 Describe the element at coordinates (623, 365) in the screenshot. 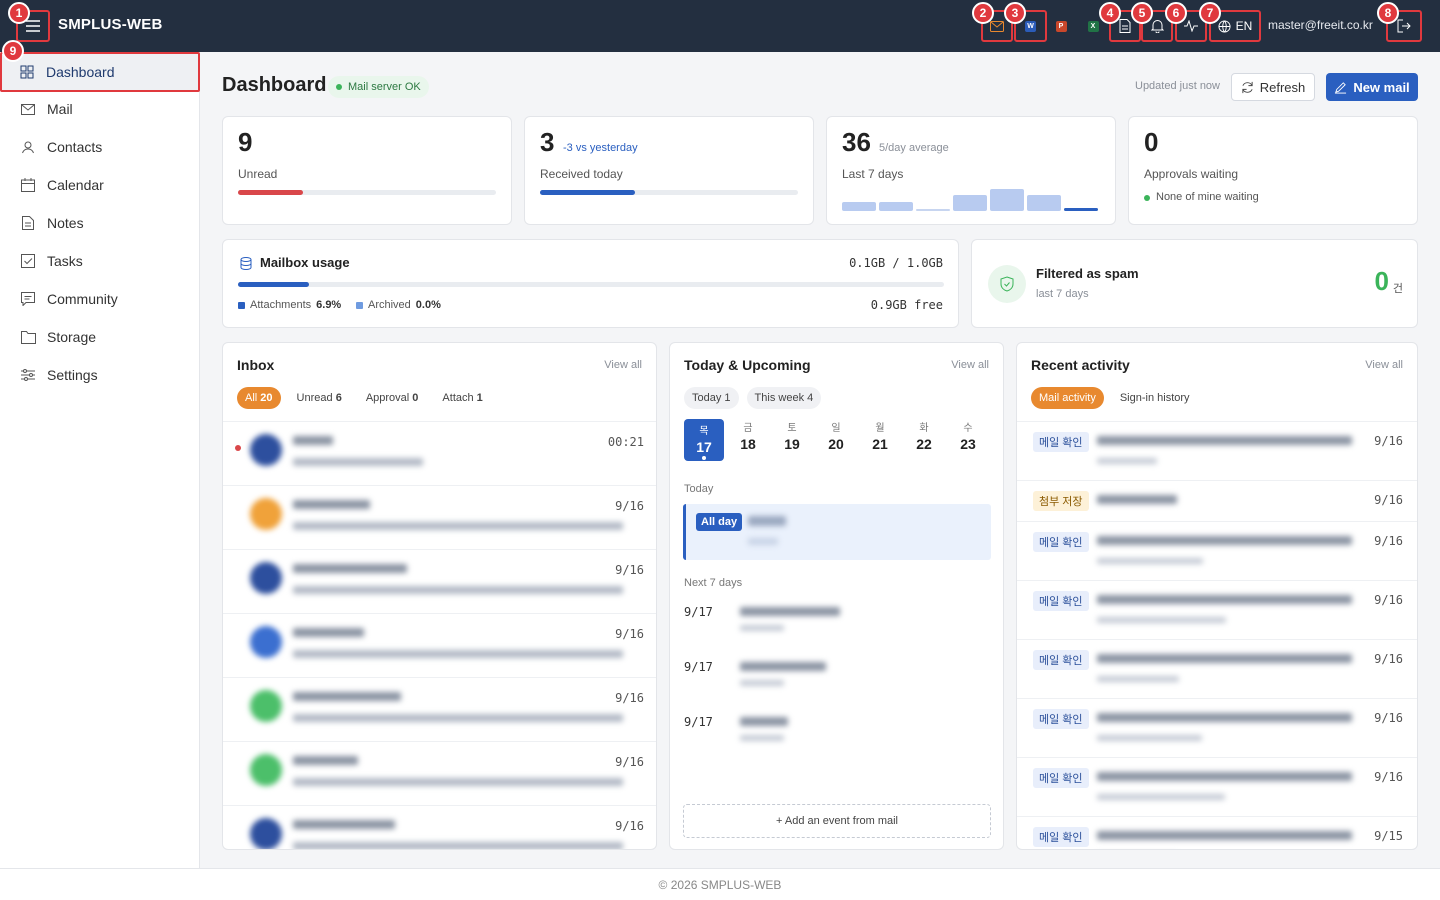

I see `inbox-view-all-link: View all` at that location.